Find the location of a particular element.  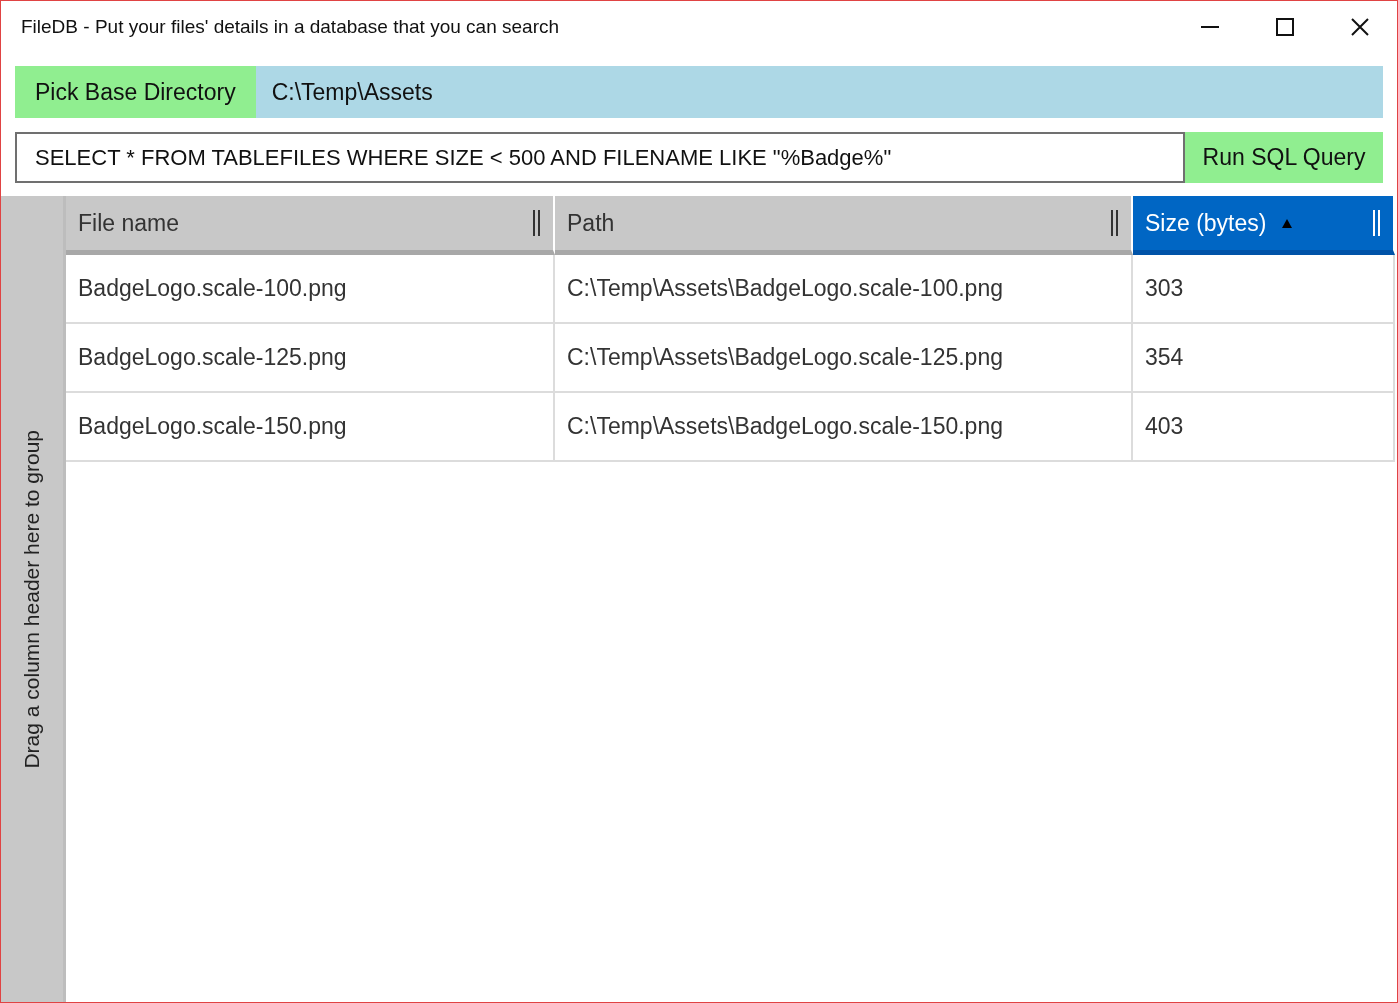

table-cell: C:\Temp\Assets\BadgeLogo.scale-150.png is located at coordinates (844, 427).